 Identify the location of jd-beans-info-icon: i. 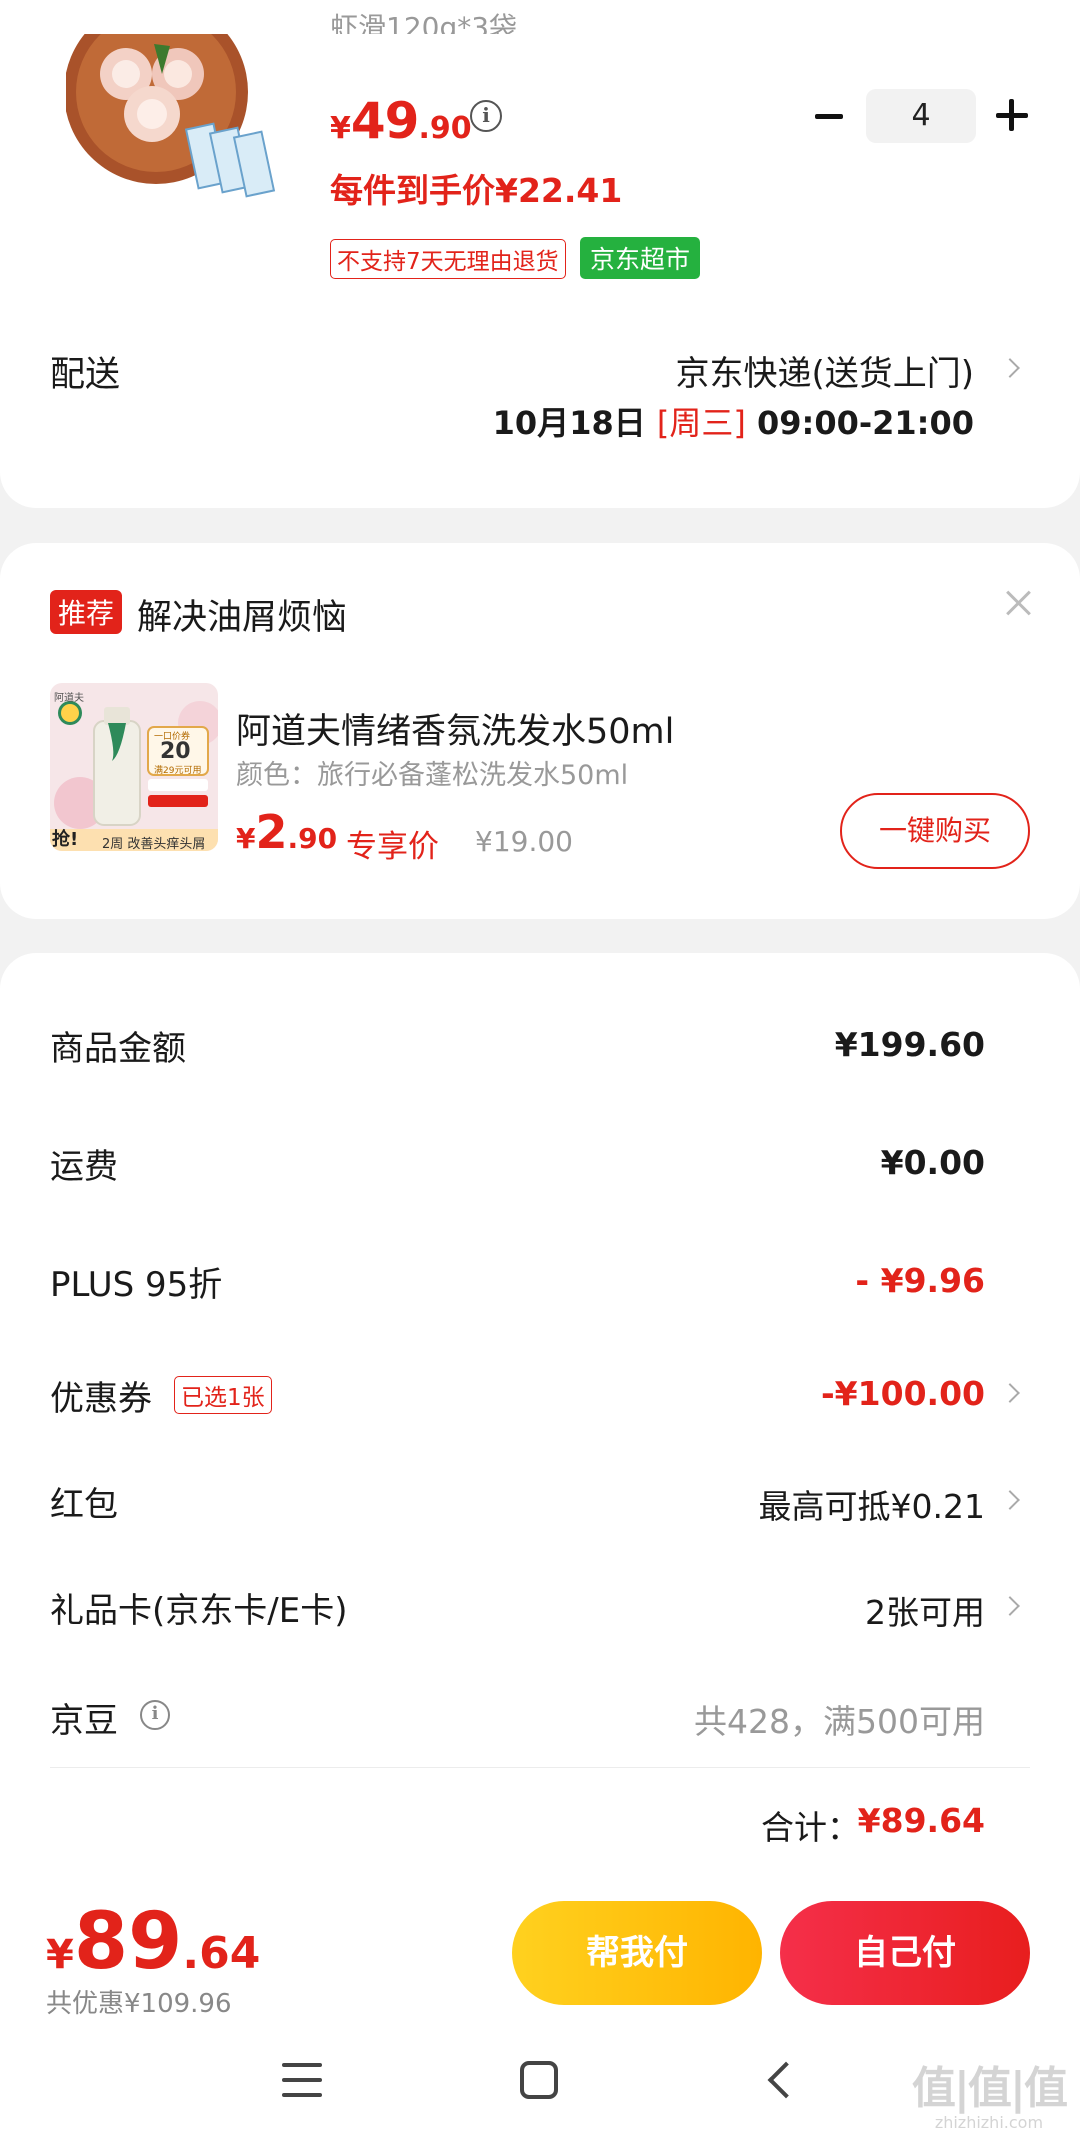
(155, 1715).